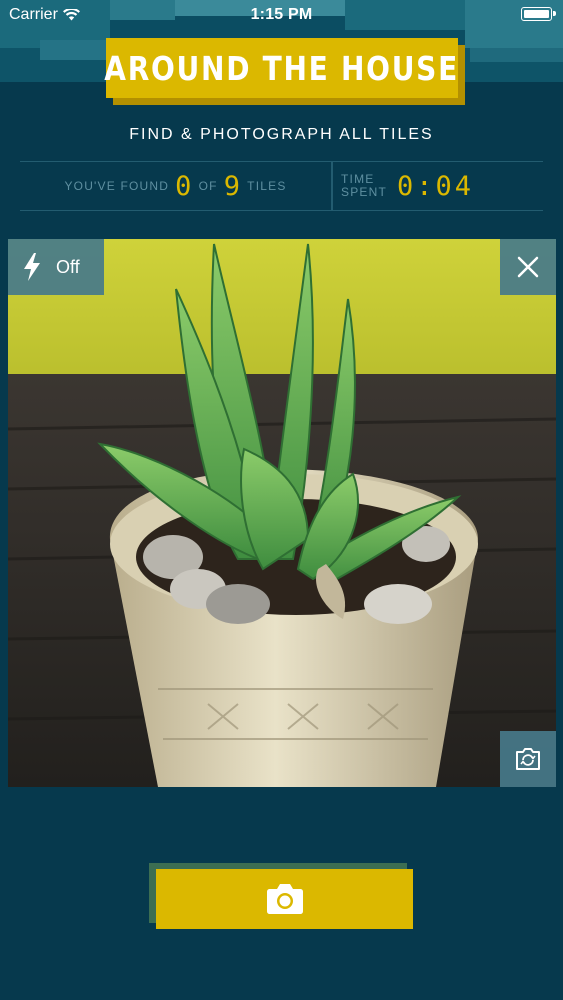 Image resolution: width=563 pixels, height=1000 pixels. I want to click on camera-icon, so click(284, 899).